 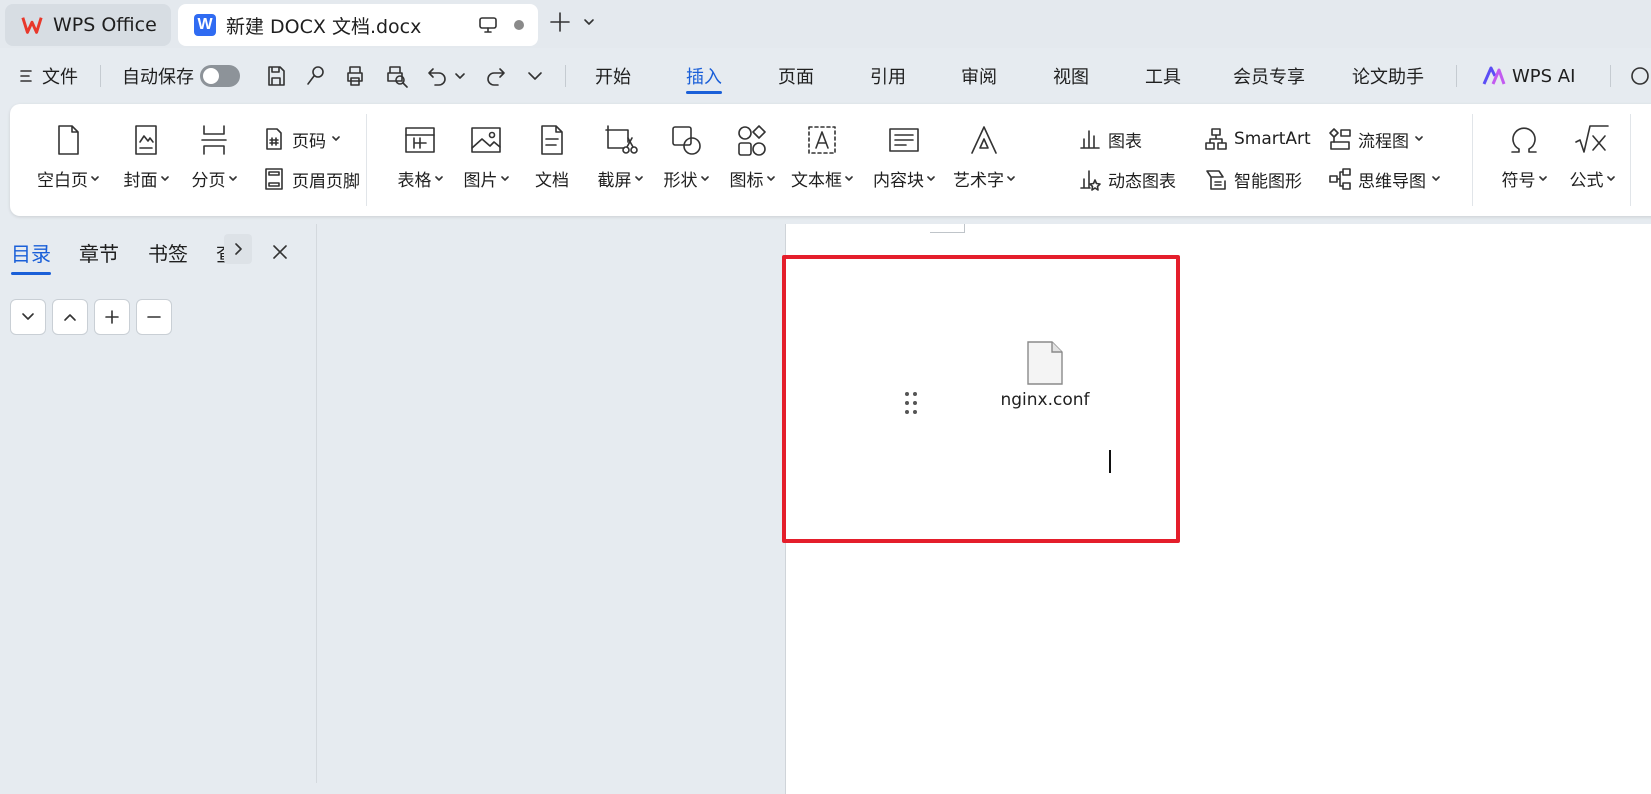 What do you see at coordinates (1163, 76) in the screenshot?
I see `tab-tools: 工具` at bounding box center [1163, 76].